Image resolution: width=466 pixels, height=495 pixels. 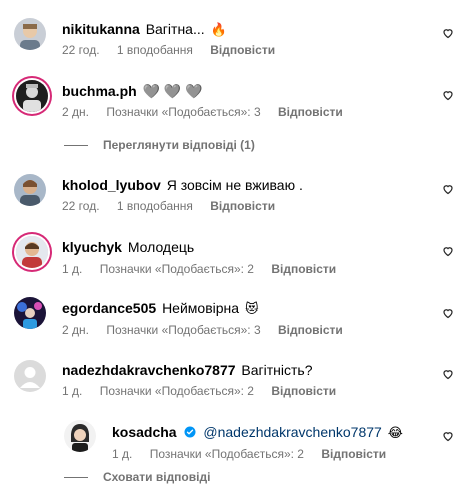 What do you see at coordinates (144, 432) in the screenshot?
I see `reply-username: kosadcha` at bounding box center [144, 432].